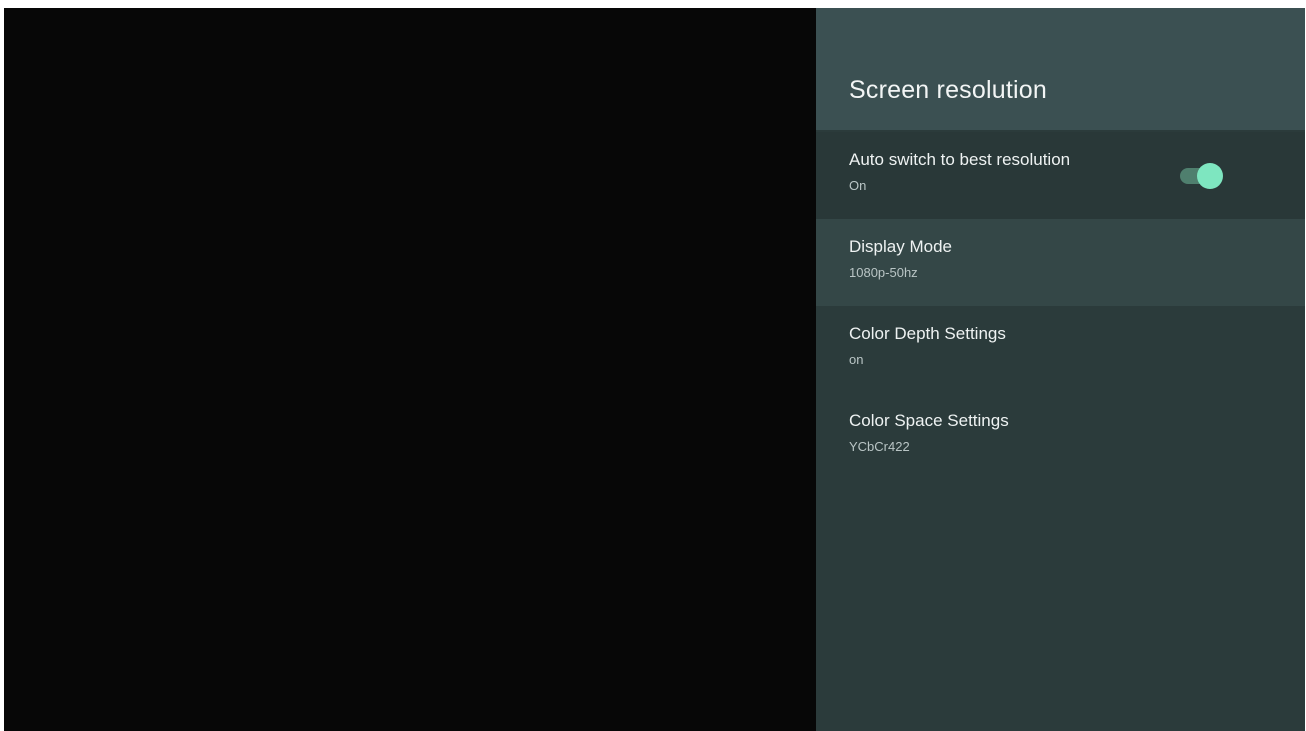 This screenshot has height=731, width=1306. Describe the element at coordinates (883, 272) in the screenshot. I see `setting-summary: 1080p-50hz` at that location.